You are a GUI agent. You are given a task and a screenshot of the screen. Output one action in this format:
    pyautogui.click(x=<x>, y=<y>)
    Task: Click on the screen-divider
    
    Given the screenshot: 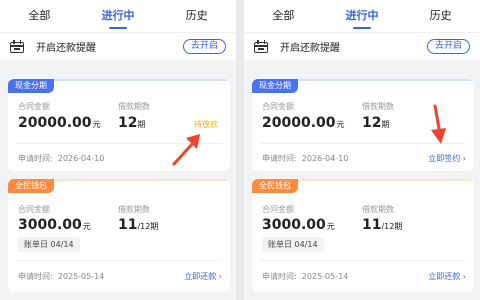 What is the action you would take?
    pyautogui.click(x=240, y=150)
    